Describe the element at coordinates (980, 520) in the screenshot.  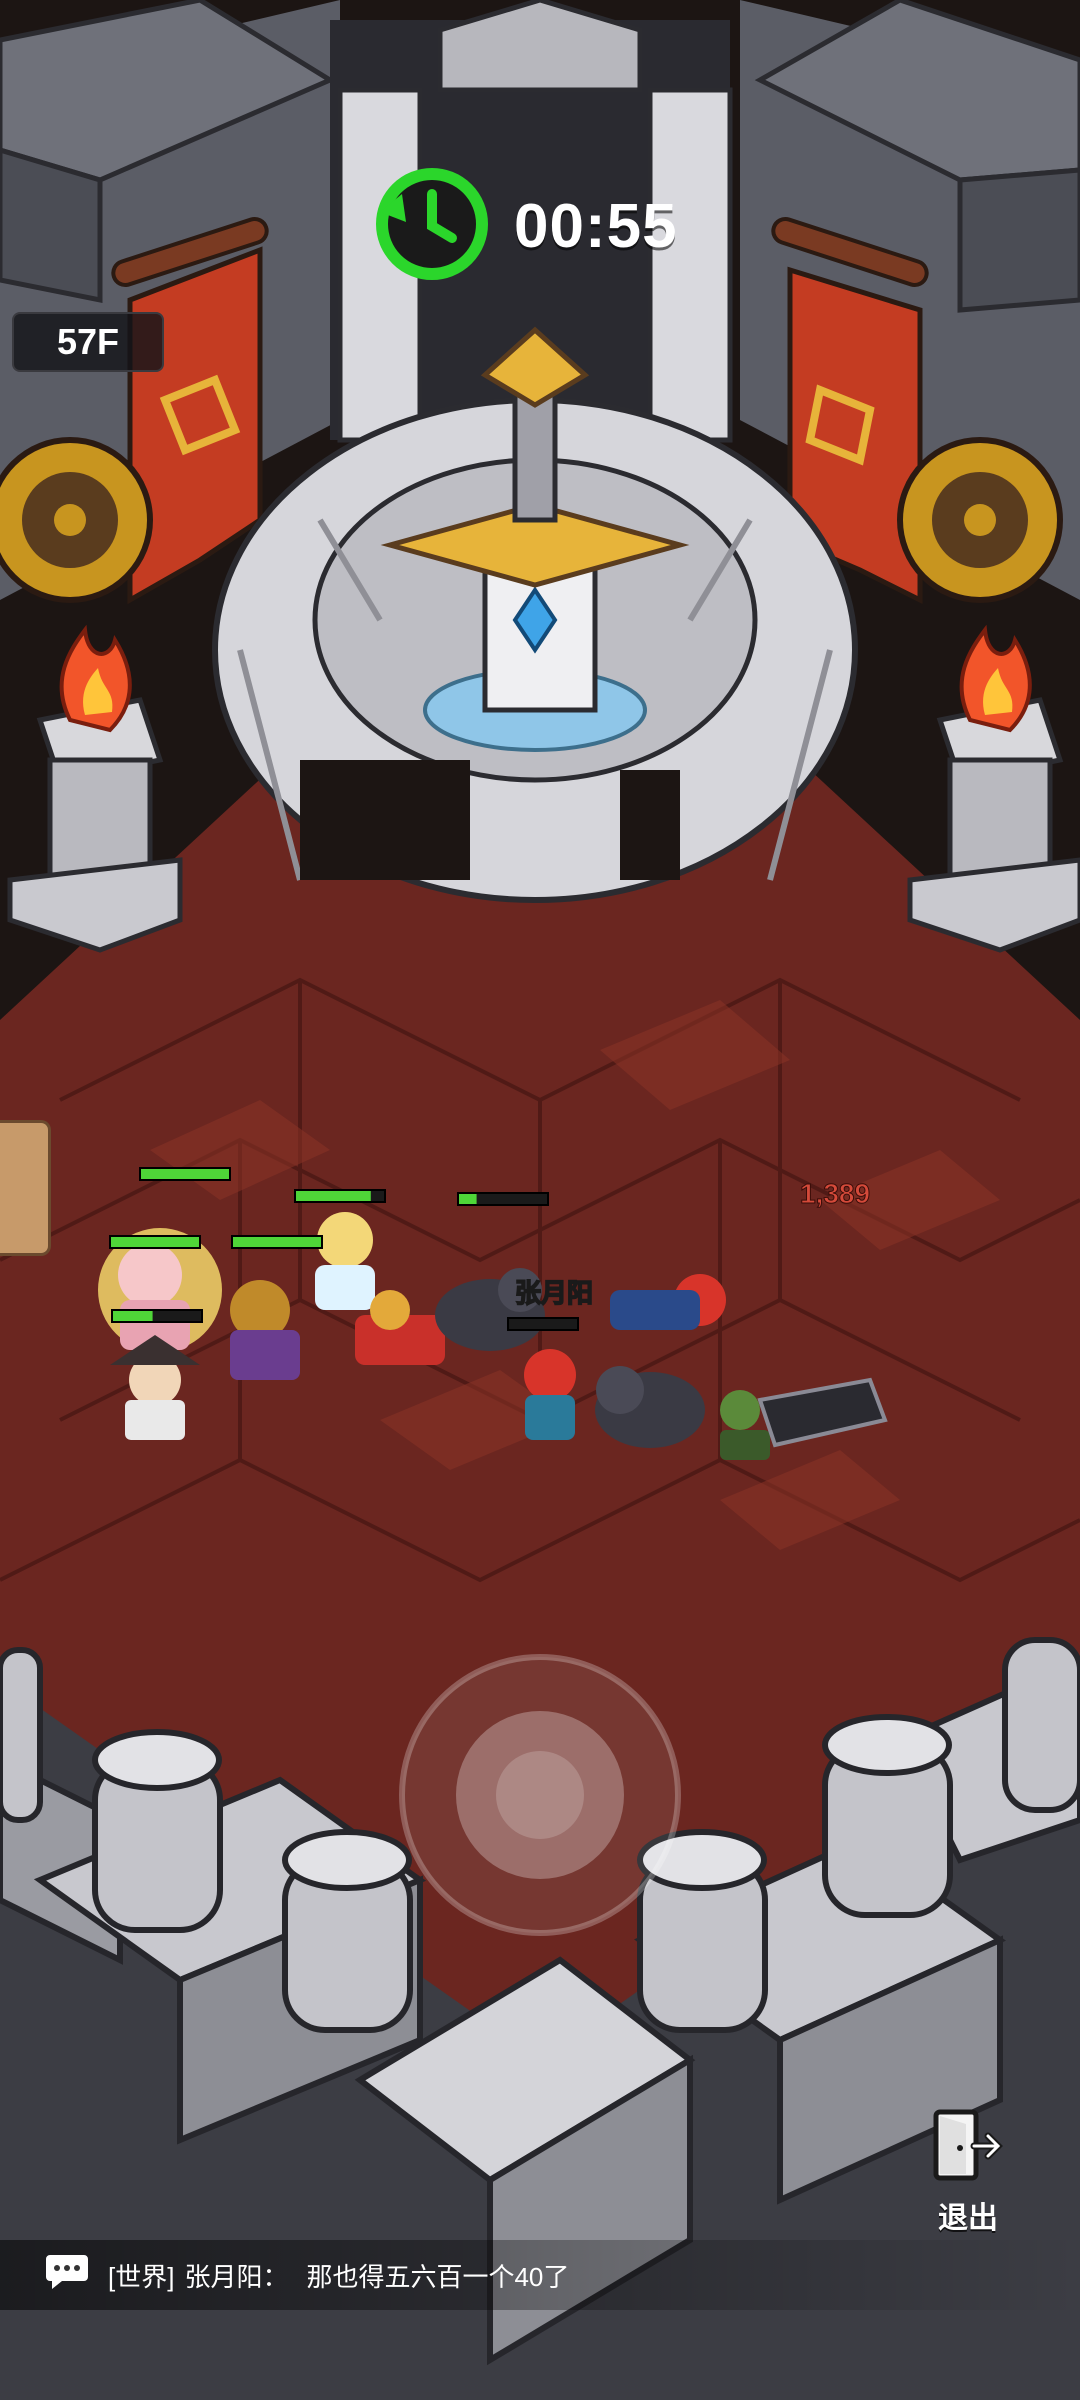
I see `gear-wheel-right` at that location.